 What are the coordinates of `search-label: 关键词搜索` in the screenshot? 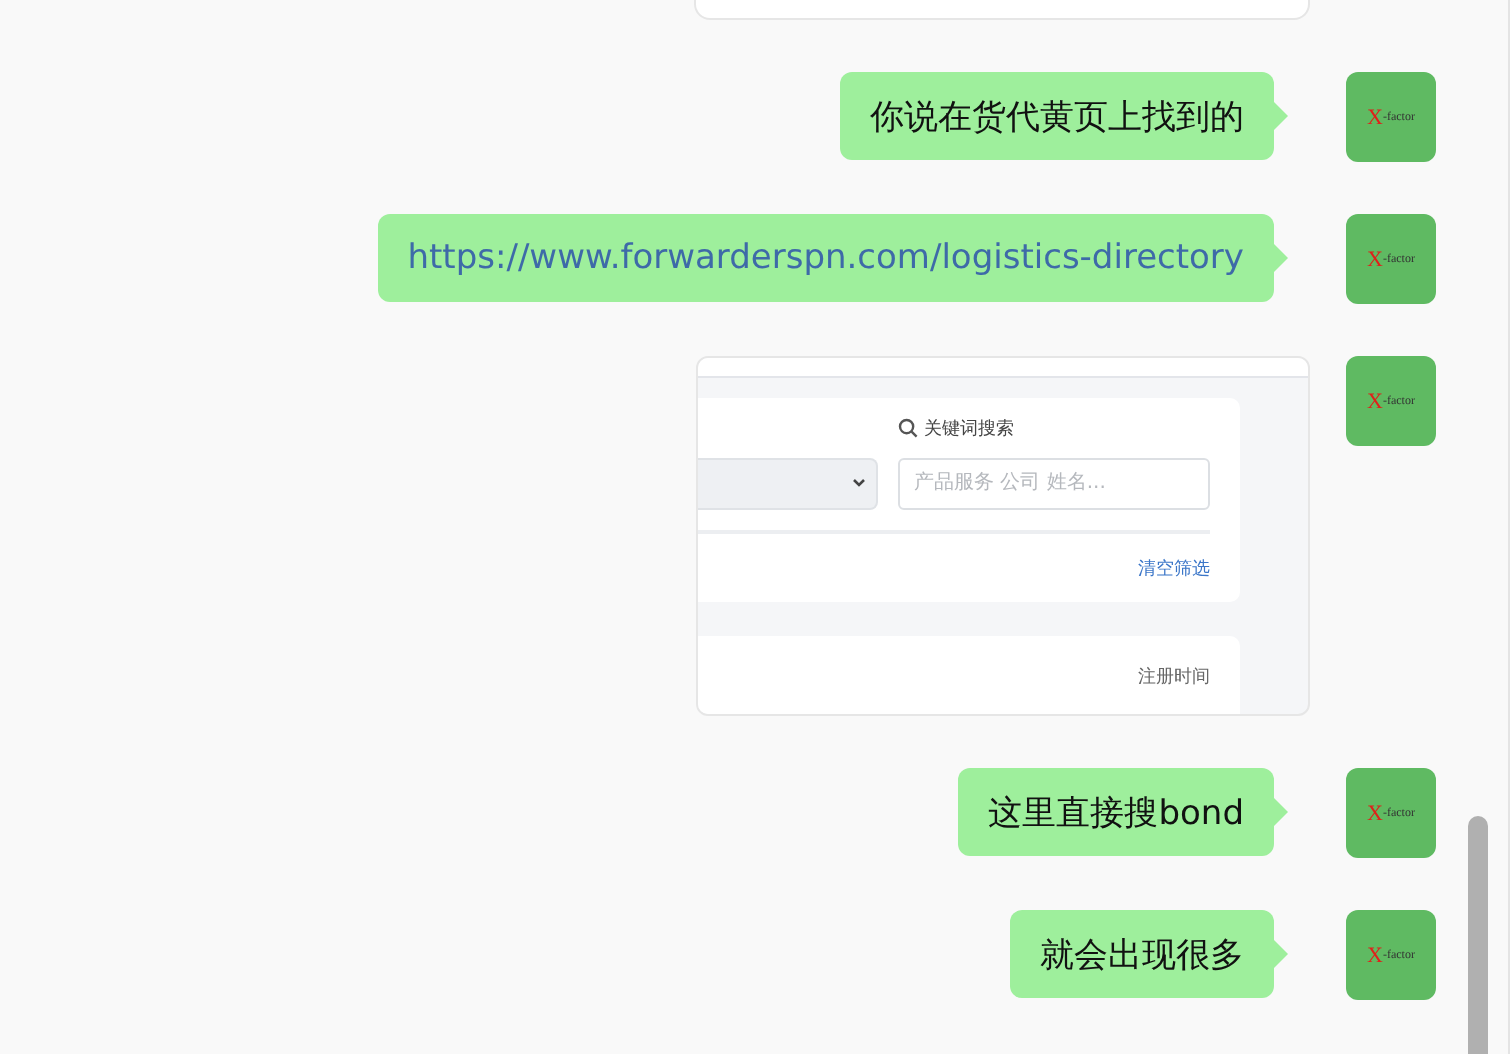 It's located at (969, 429).